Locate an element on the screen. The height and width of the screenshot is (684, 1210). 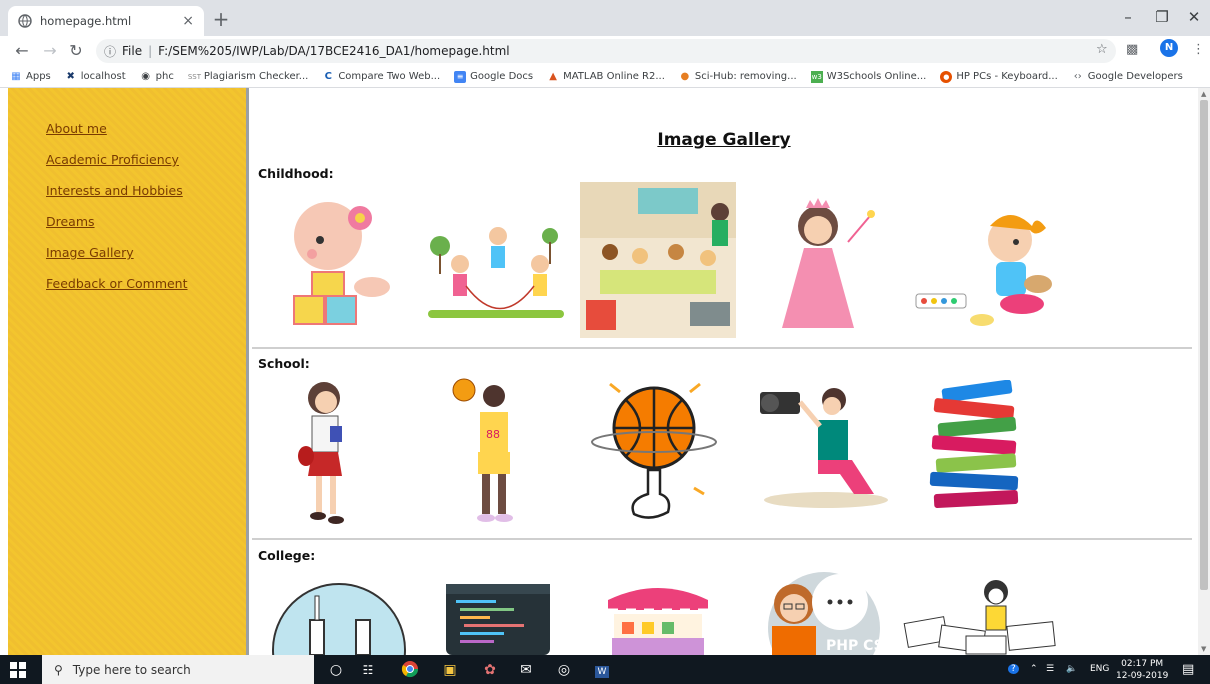
page-scrollbar: ▲ ▼ is located at coordinates (1204, 371).